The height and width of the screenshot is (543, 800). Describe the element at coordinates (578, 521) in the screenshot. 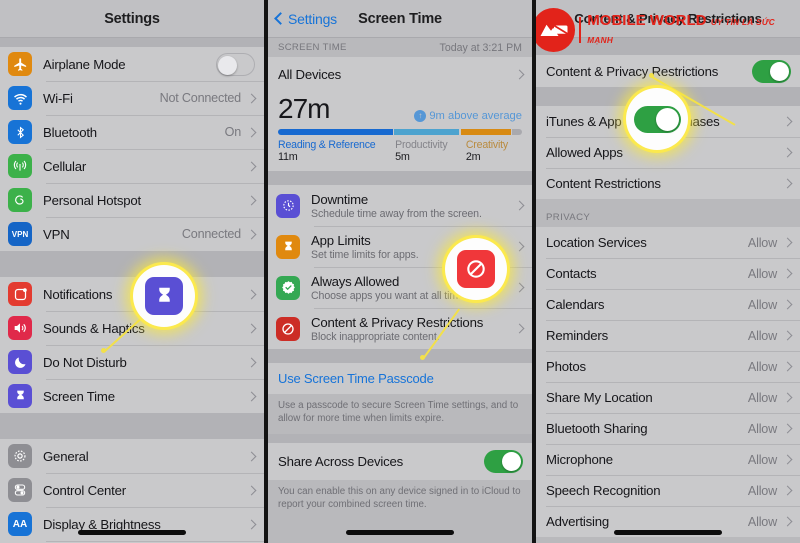

I see `row-label: Advertising` at that location.